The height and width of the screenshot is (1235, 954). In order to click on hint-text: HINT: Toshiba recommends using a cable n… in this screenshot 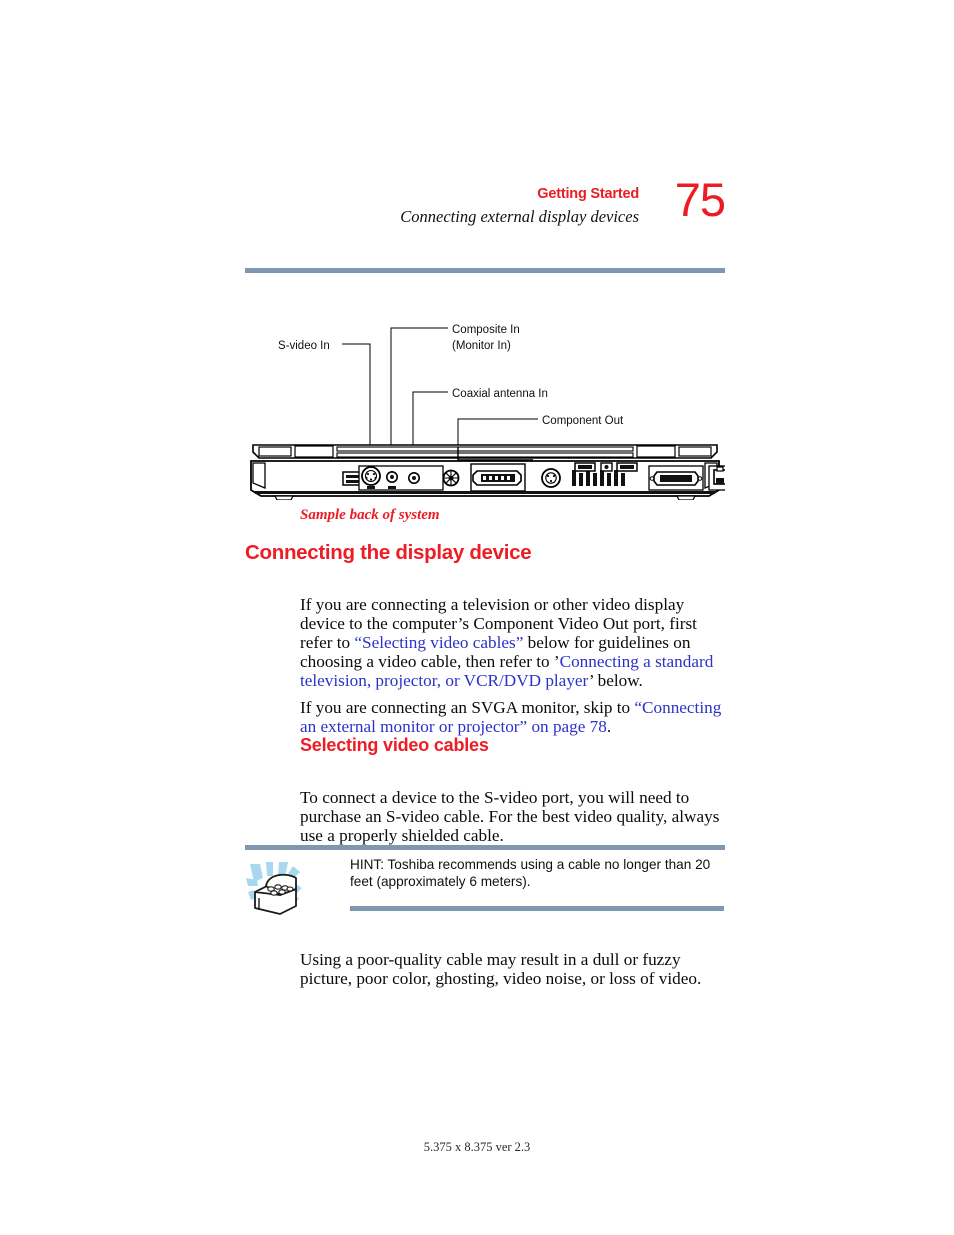, I will do `click(530, 873)`.